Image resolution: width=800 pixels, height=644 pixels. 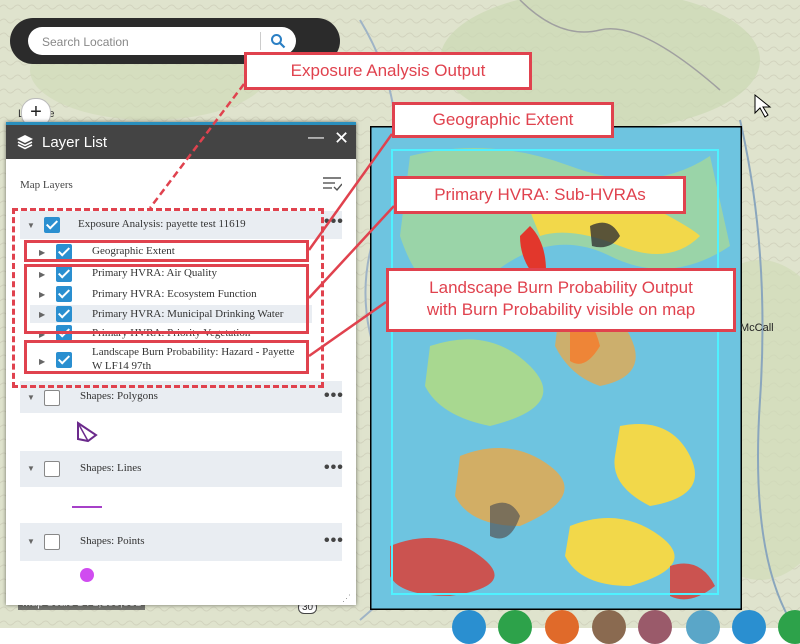 What do you see at coordinates (609, 627) in the screenshot?
I see `dock-button-brown` at bounding box center [609, 627].